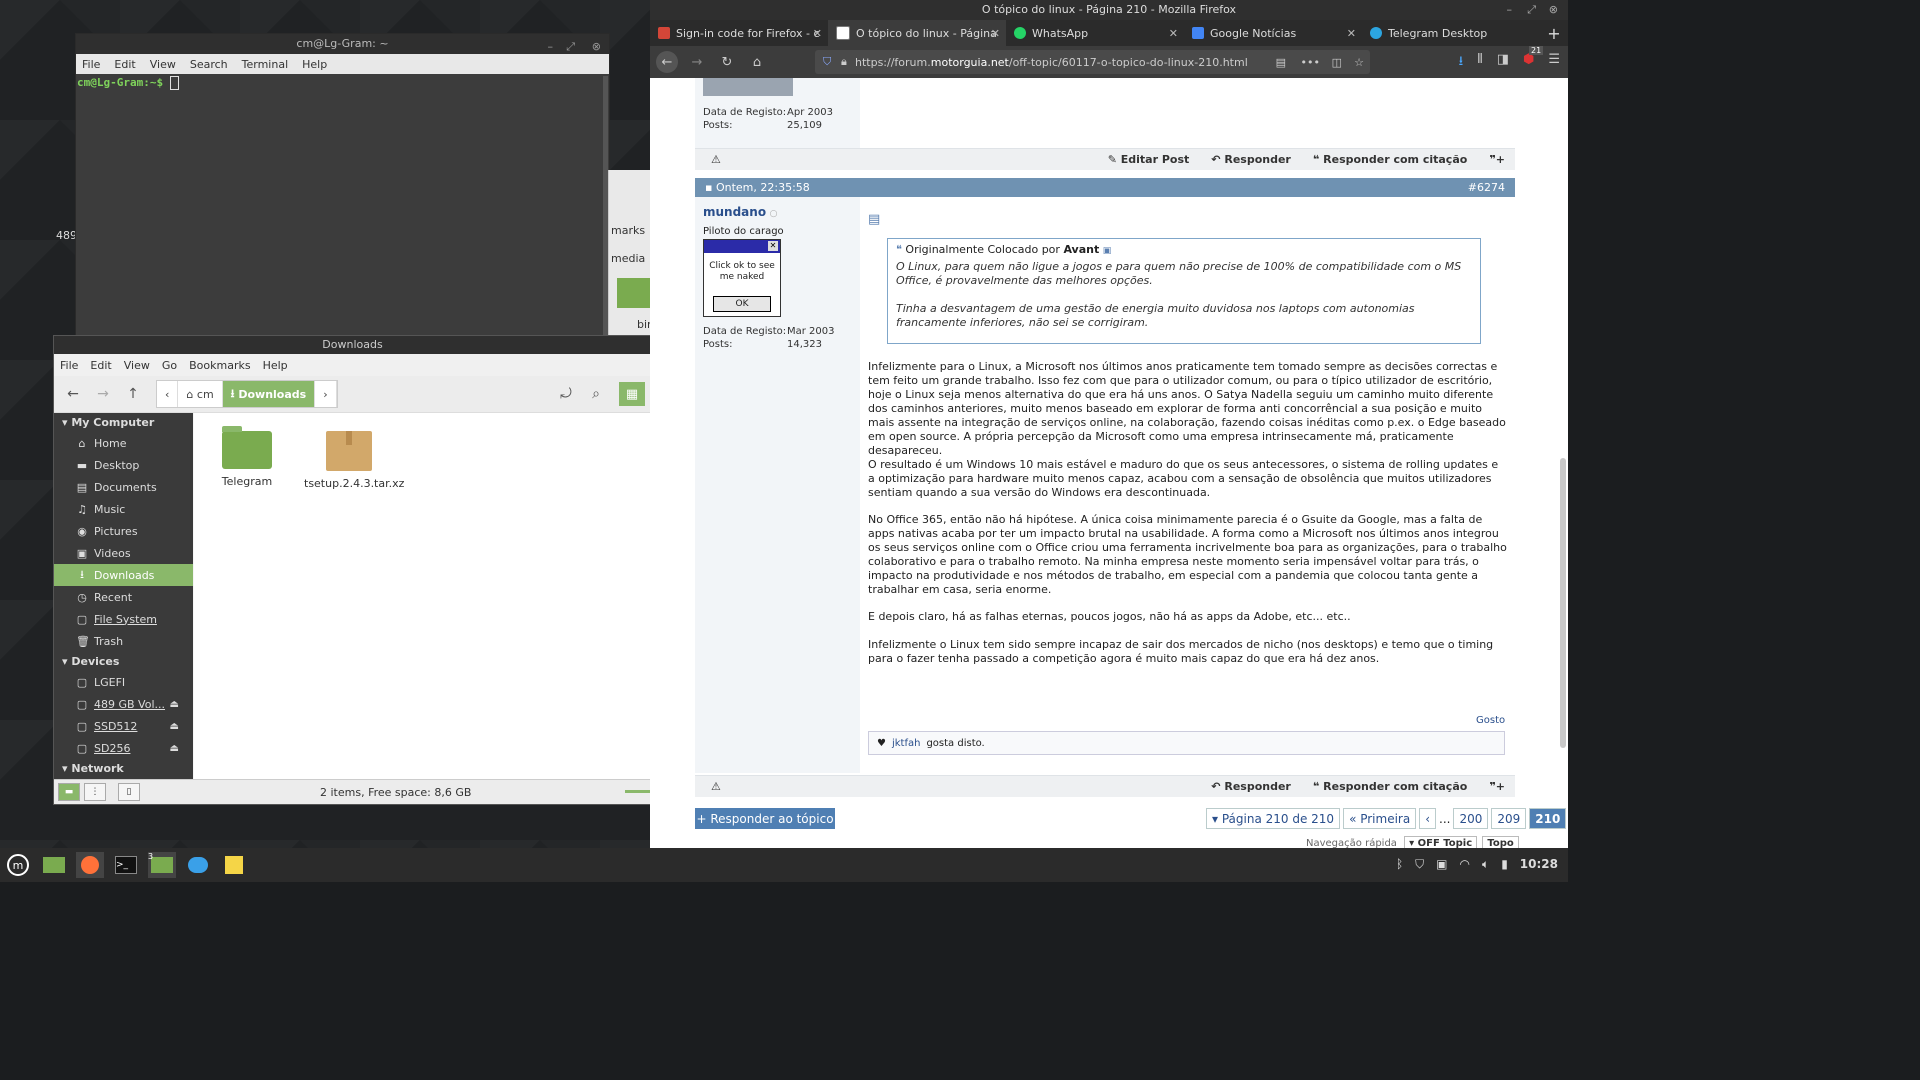  Describe the element at coordinates (638, 791) in the screenshot. I see `zoom-slider` at that location.